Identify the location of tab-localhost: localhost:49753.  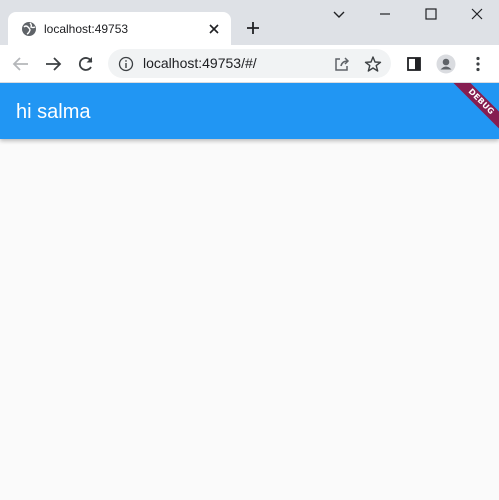
(119, 28).